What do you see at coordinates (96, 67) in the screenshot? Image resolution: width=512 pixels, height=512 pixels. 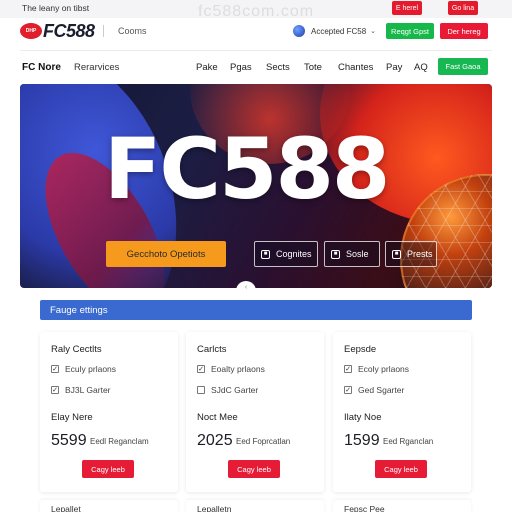 I see `nav-resources: Rerarvices` at bounding box center [96, 67].